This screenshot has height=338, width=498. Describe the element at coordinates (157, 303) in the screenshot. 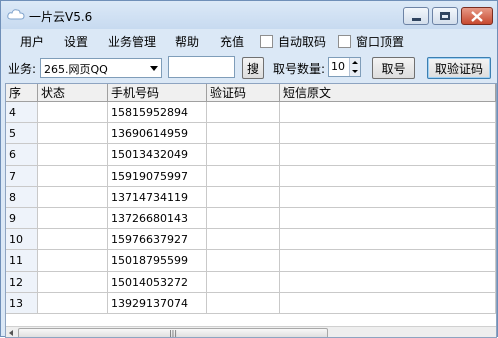

I see `cell-phone: 13929137074` at that location.